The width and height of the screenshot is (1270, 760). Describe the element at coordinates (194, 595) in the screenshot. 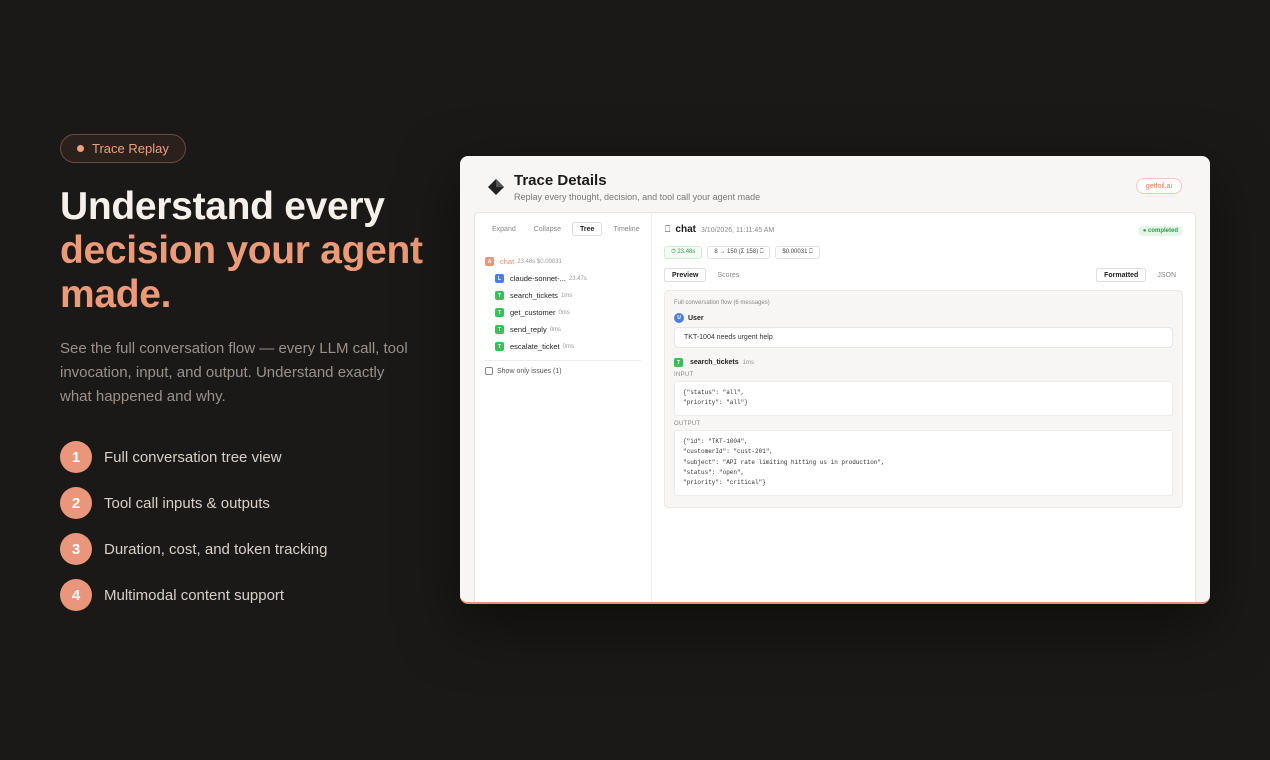

I see `feature-text: Multimodal content support` at that location.